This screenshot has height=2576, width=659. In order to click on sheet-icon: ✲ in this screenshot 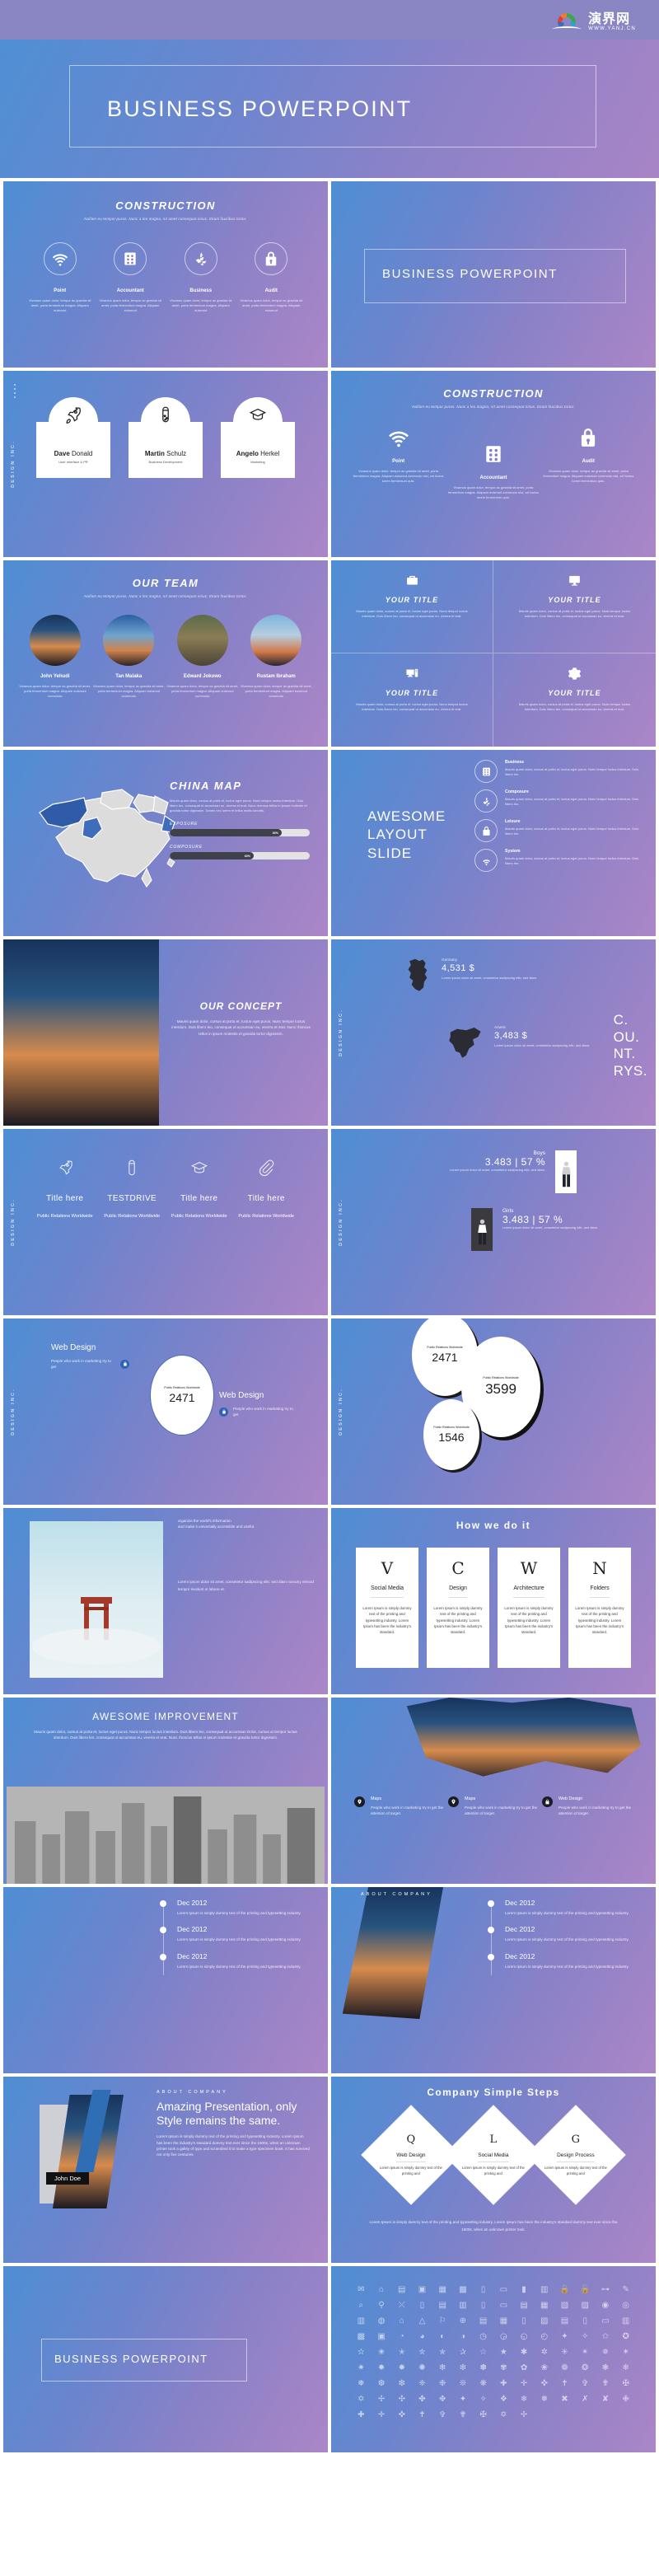, I will do `click(544, 2352)`.